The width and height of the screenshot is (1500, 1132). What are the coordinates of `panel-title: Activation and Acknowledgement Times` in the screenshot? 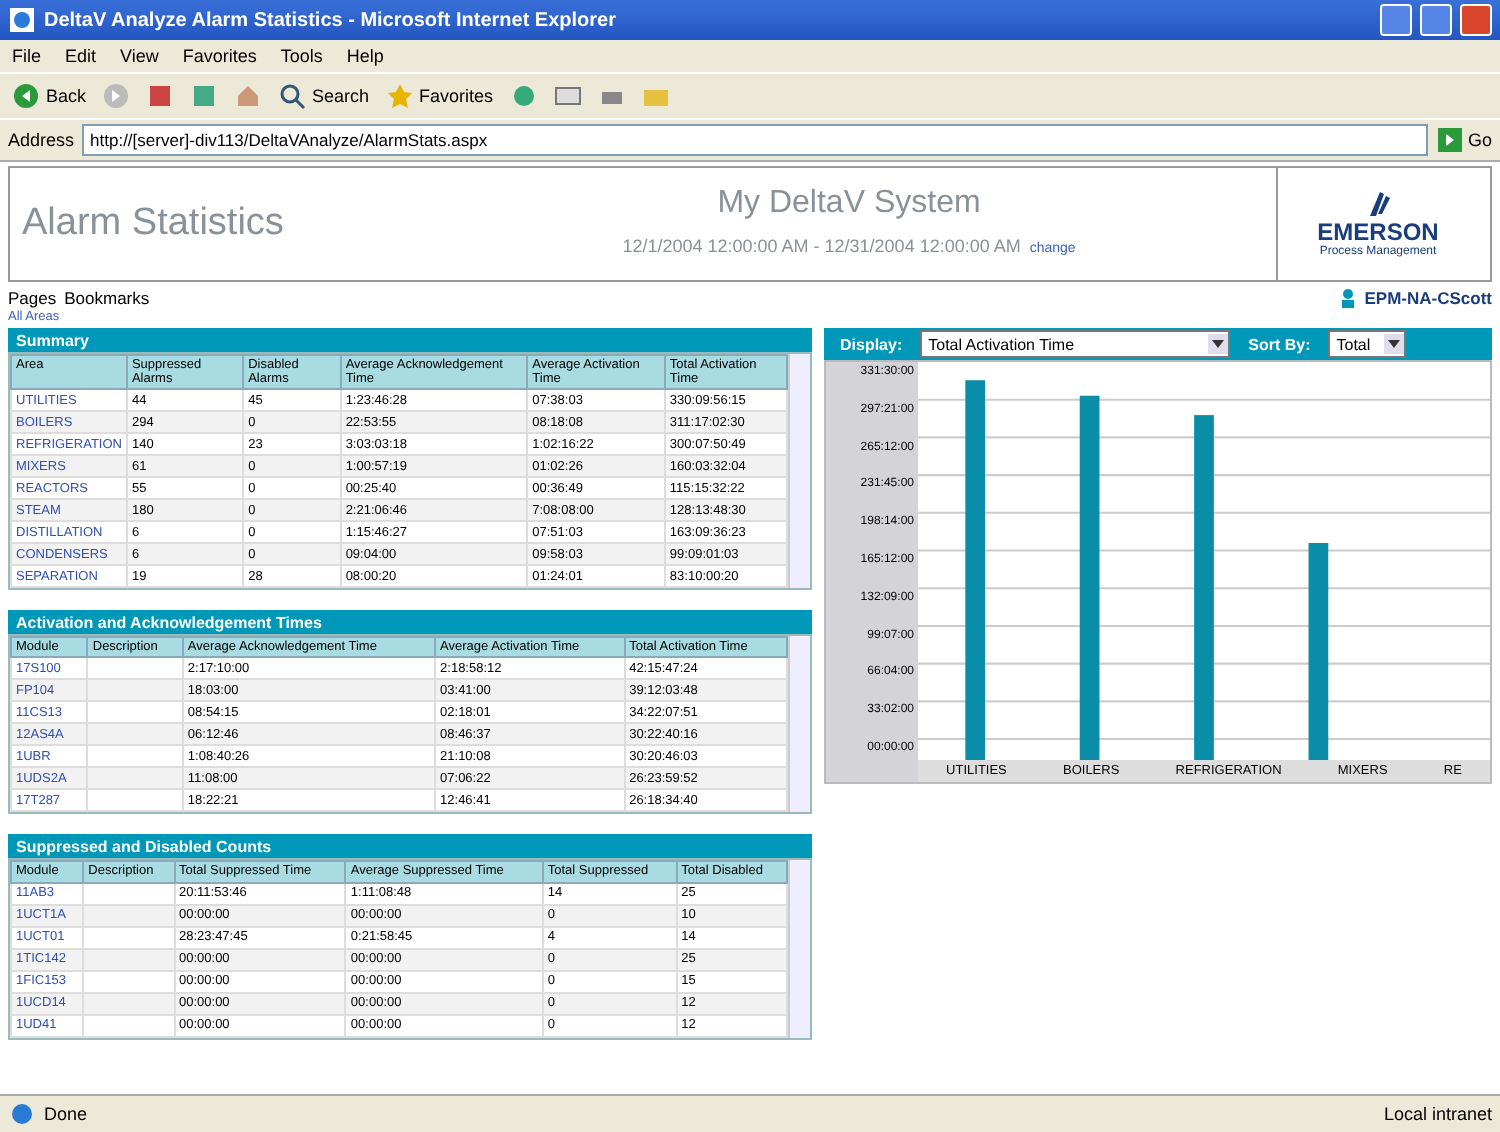 It's located at (410, 622).